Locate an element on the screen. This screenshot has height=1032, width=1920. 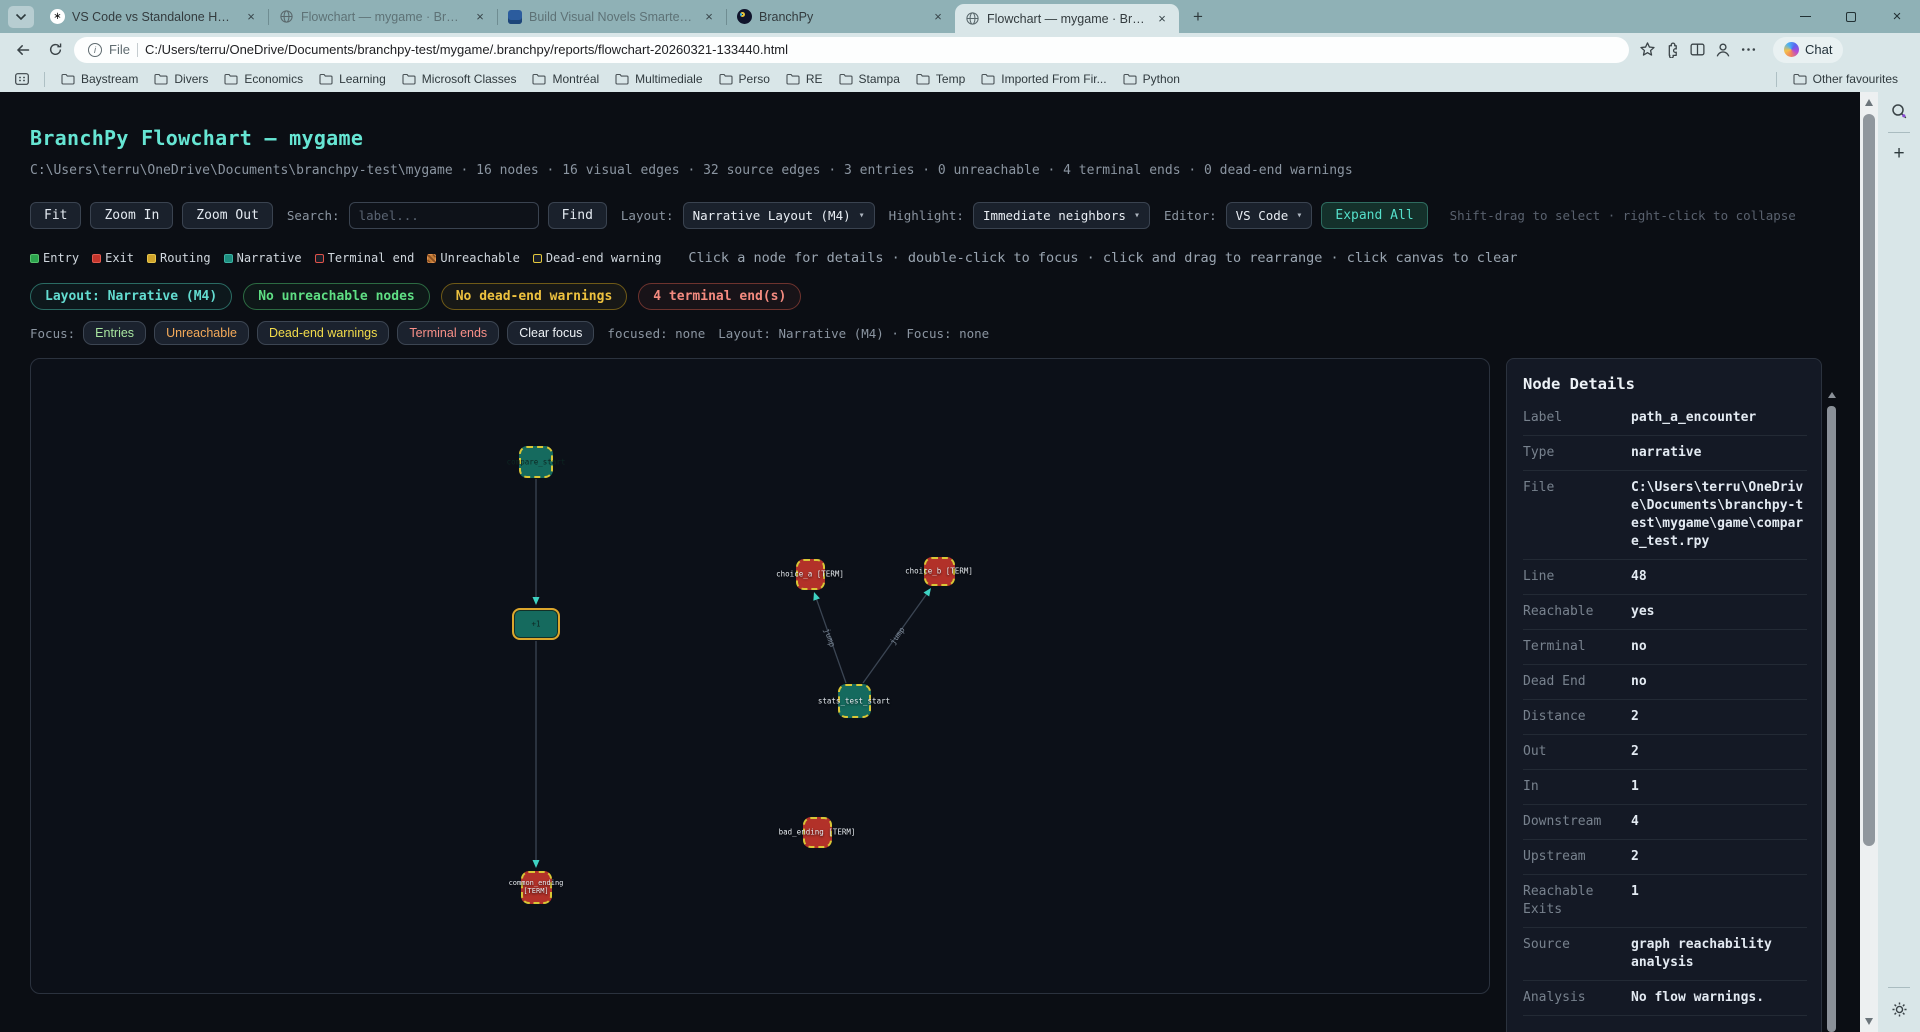
other-favourites-folder: Other favourites is located at coordinates (1845, 79).